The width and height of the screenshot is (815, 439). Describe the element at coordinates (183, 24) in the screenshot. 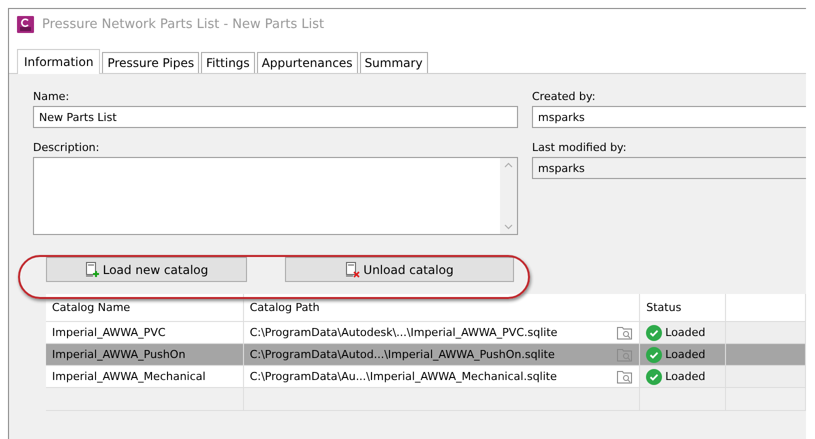

I see `window-title: Pressure Network Parts List - New Parts List` at that location.